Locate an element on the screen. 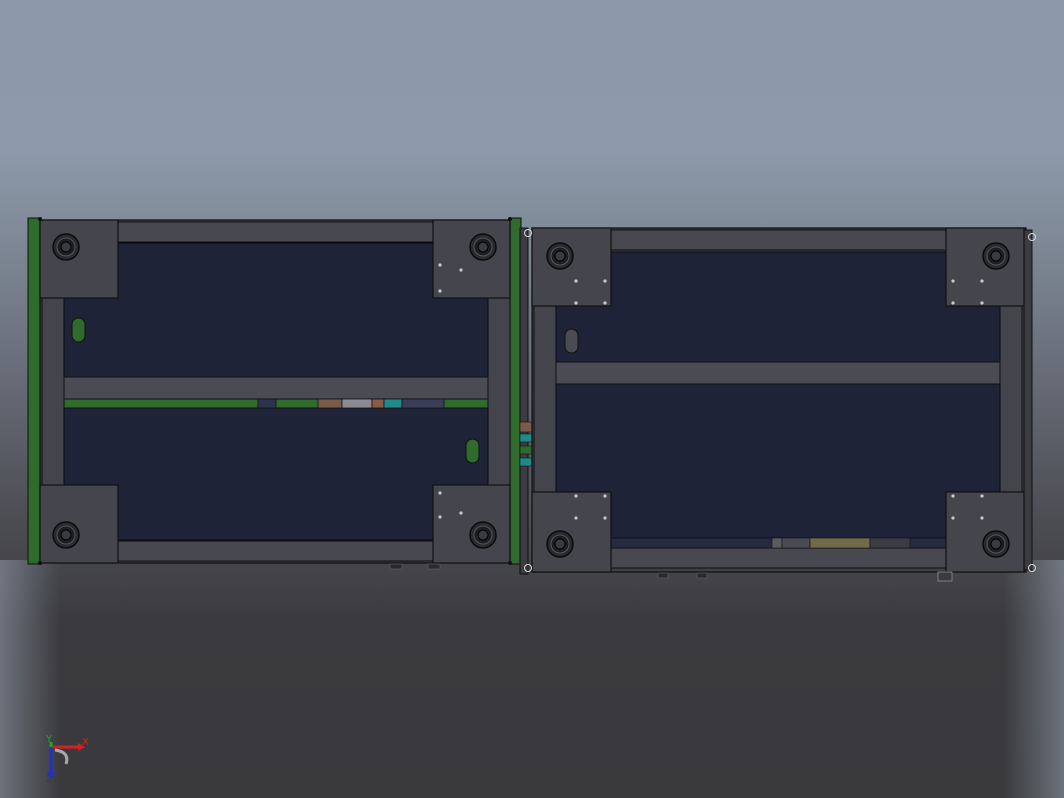 The width and height of the screenshot is (1064, 798). coordinate-triad-icon: X Y Z is located at coordinates (67, 759).